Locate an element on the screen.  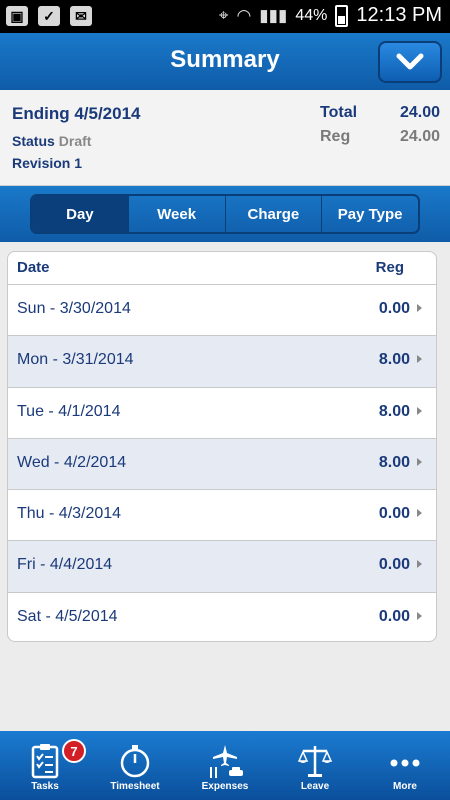
column-header-reg: Reg is located at coordinates (389, 267).